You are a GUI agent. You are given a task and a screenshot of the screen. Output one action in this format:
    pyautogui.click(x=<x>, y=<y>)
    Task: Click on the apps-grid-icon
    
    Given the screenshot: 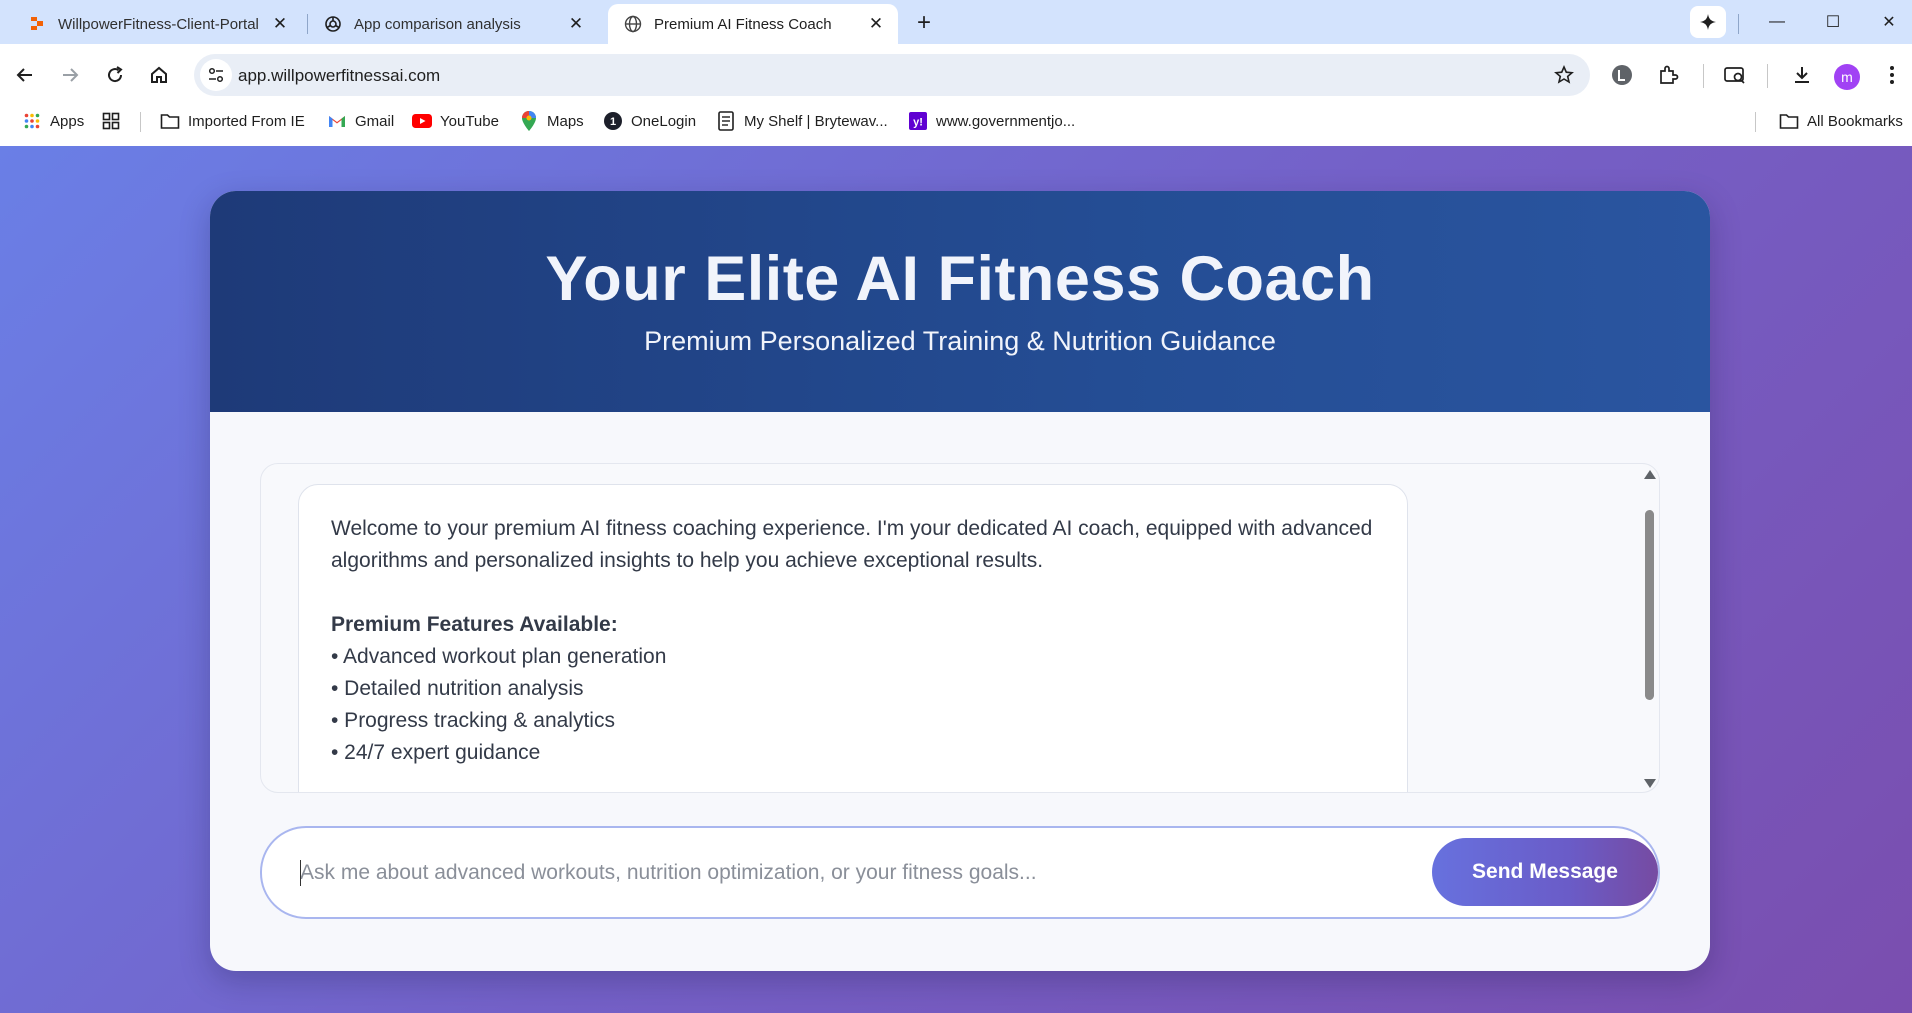 What is the action you would take?
    pyautogui.click(x=32, y=121)
    